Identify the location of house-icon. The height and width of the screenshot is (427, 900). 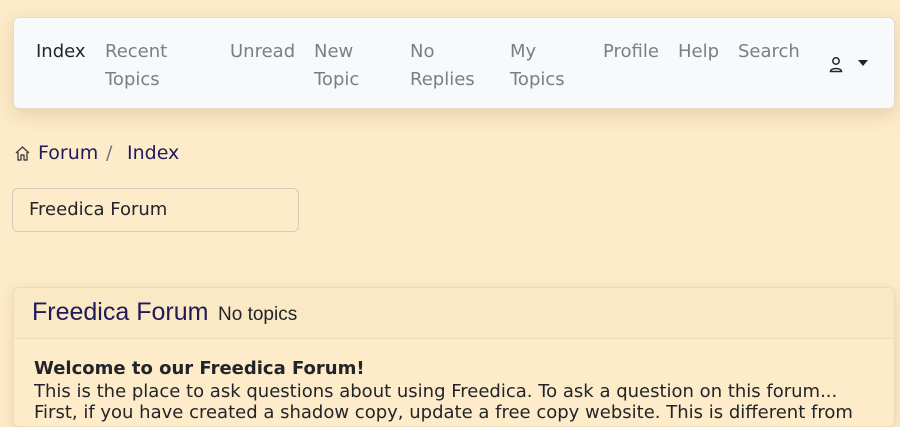
(22, 153).